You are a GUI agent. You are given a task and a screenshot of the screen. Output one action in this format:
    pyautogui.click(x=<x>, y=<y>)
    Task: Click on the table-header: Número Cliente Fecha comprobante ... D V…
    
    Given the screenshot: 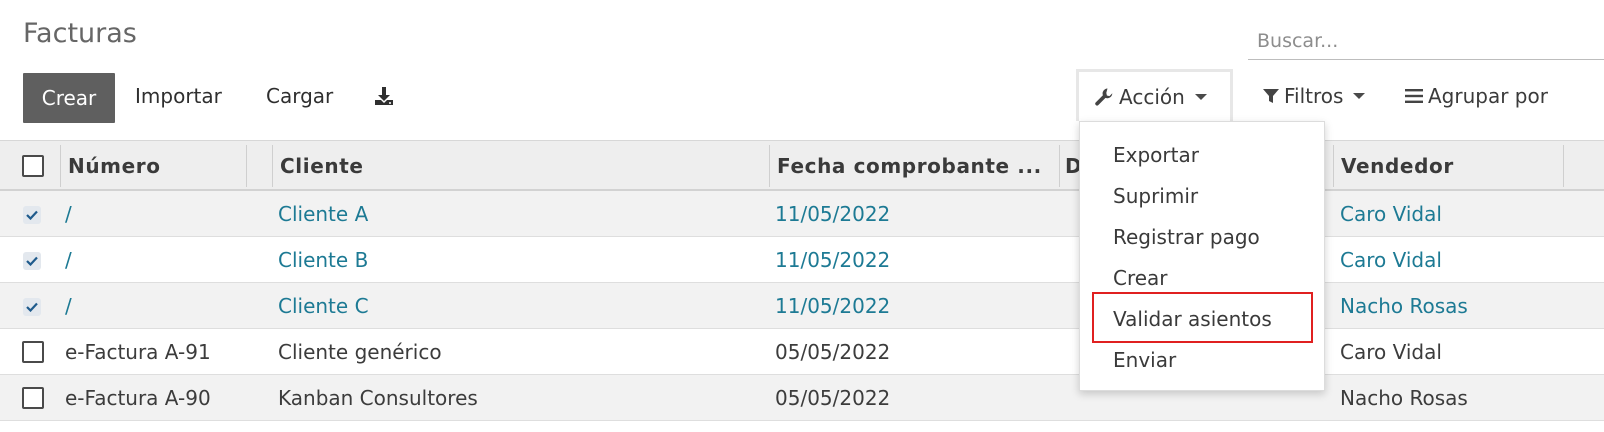 What is the action you would take?
    pyautogui.click(x=802, y=165)
    